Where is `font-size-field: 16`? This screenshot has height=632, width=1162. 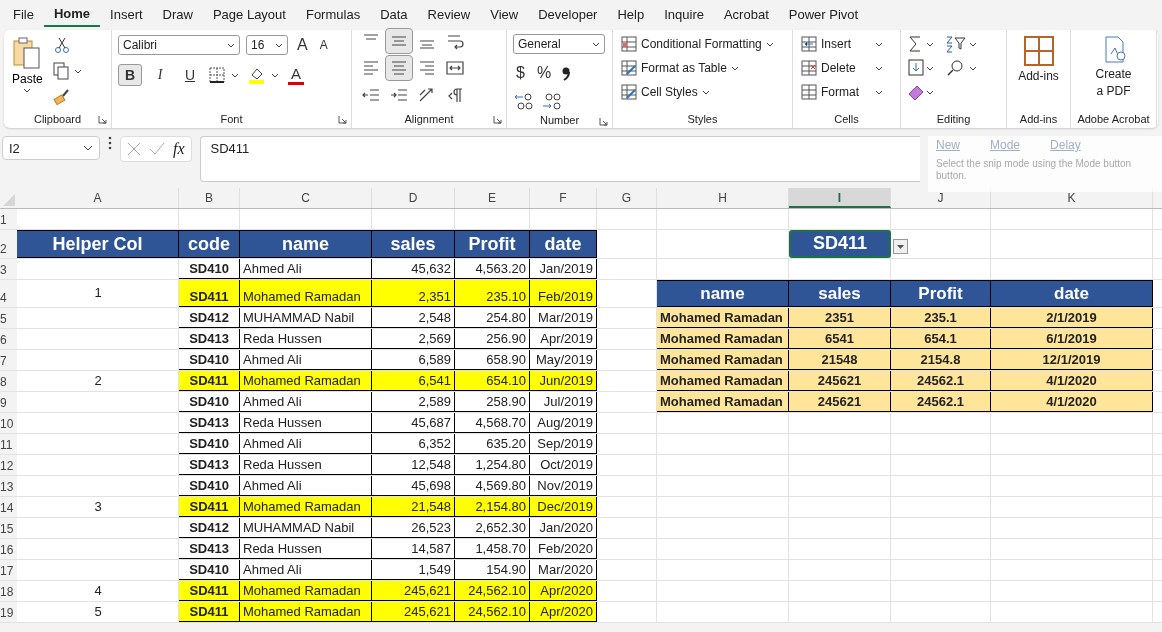
font-size-field: 16 is located at coordinates (267, 45).